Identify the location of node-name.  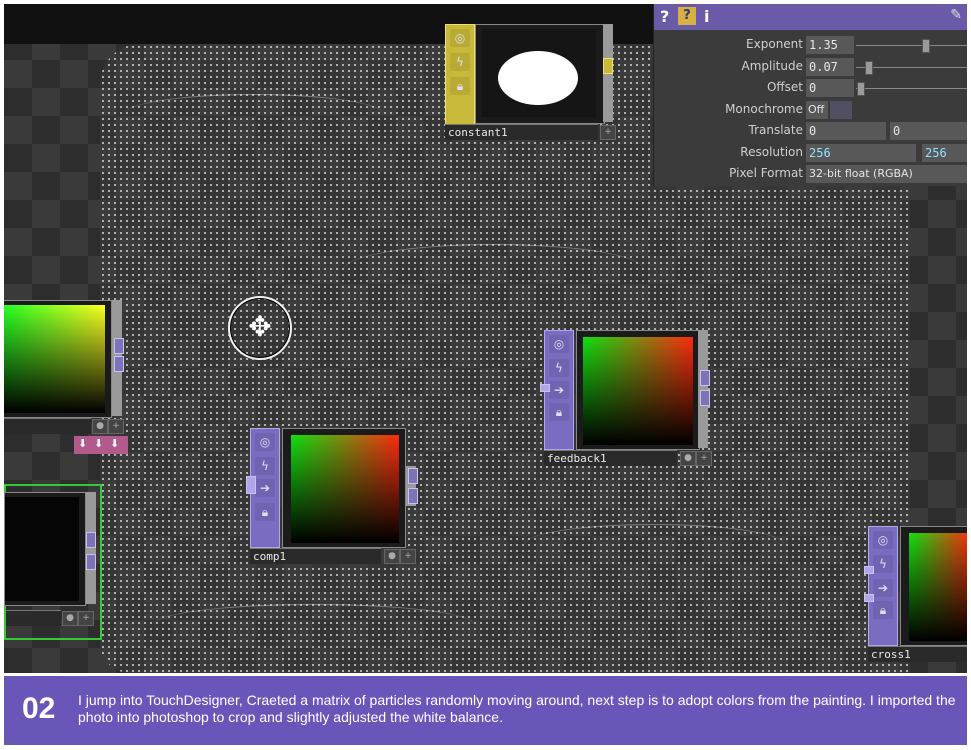
(47, 426).